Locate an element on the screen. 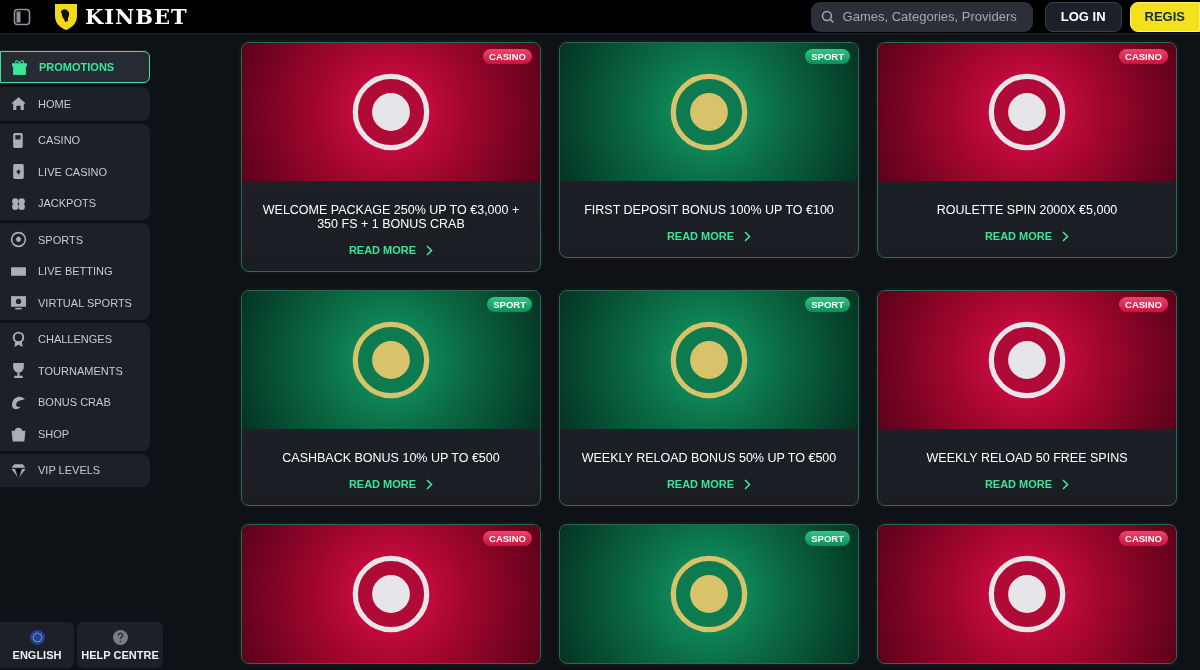  sidebar-toggle-icon is located at coordinates (22, 16).